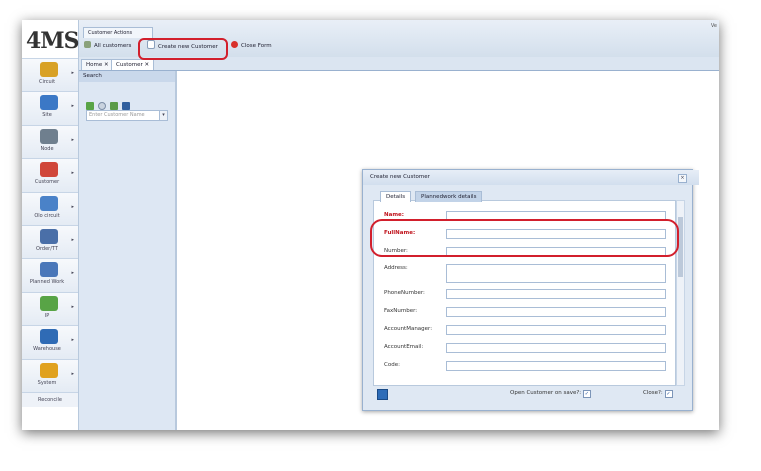  I want to click on toolbar-group-title: Customer Actions, so click(118, 32).